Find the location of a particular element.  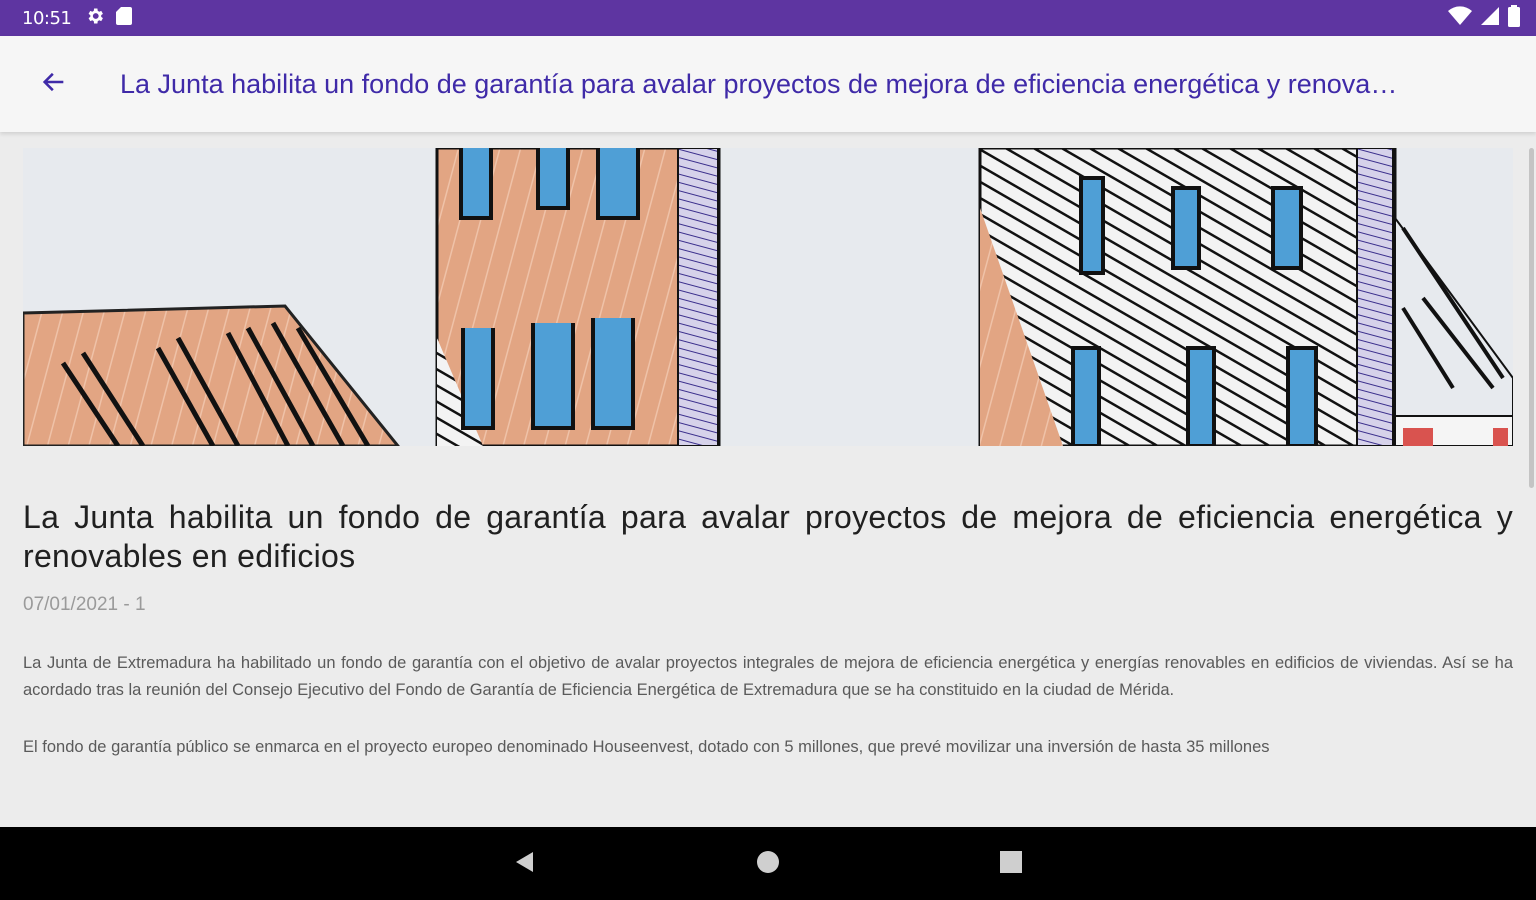

nav-recents-button is located at coordinates (1011, 864).